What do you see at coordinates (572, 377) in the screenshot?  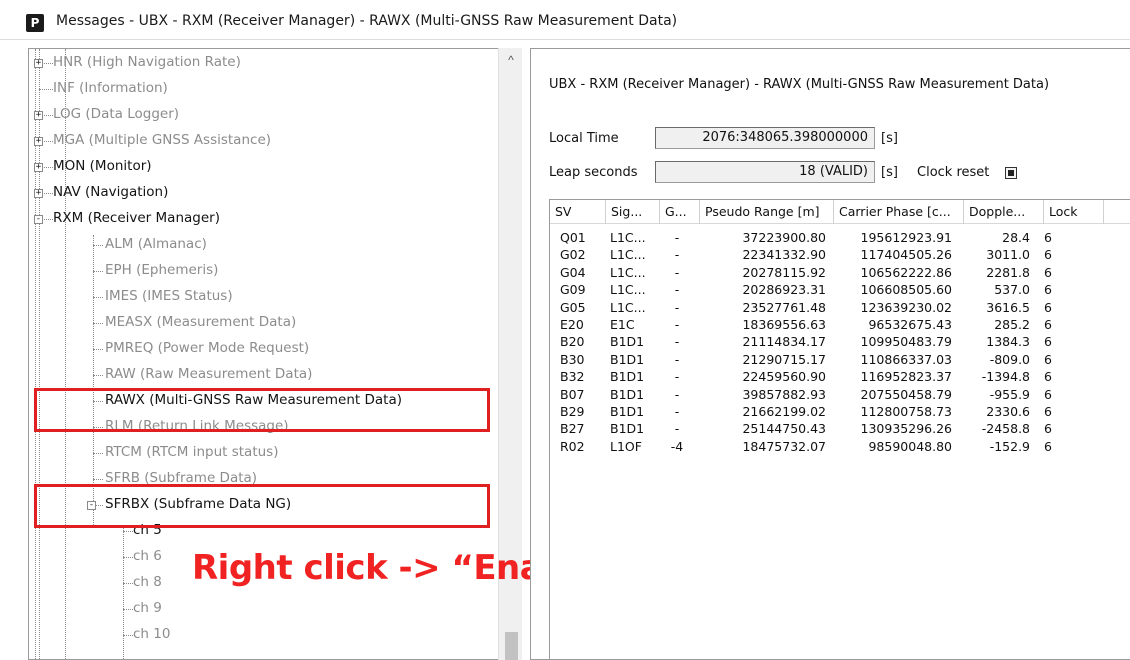 I see `table-cell: B32` at bounding box center [572, 377].